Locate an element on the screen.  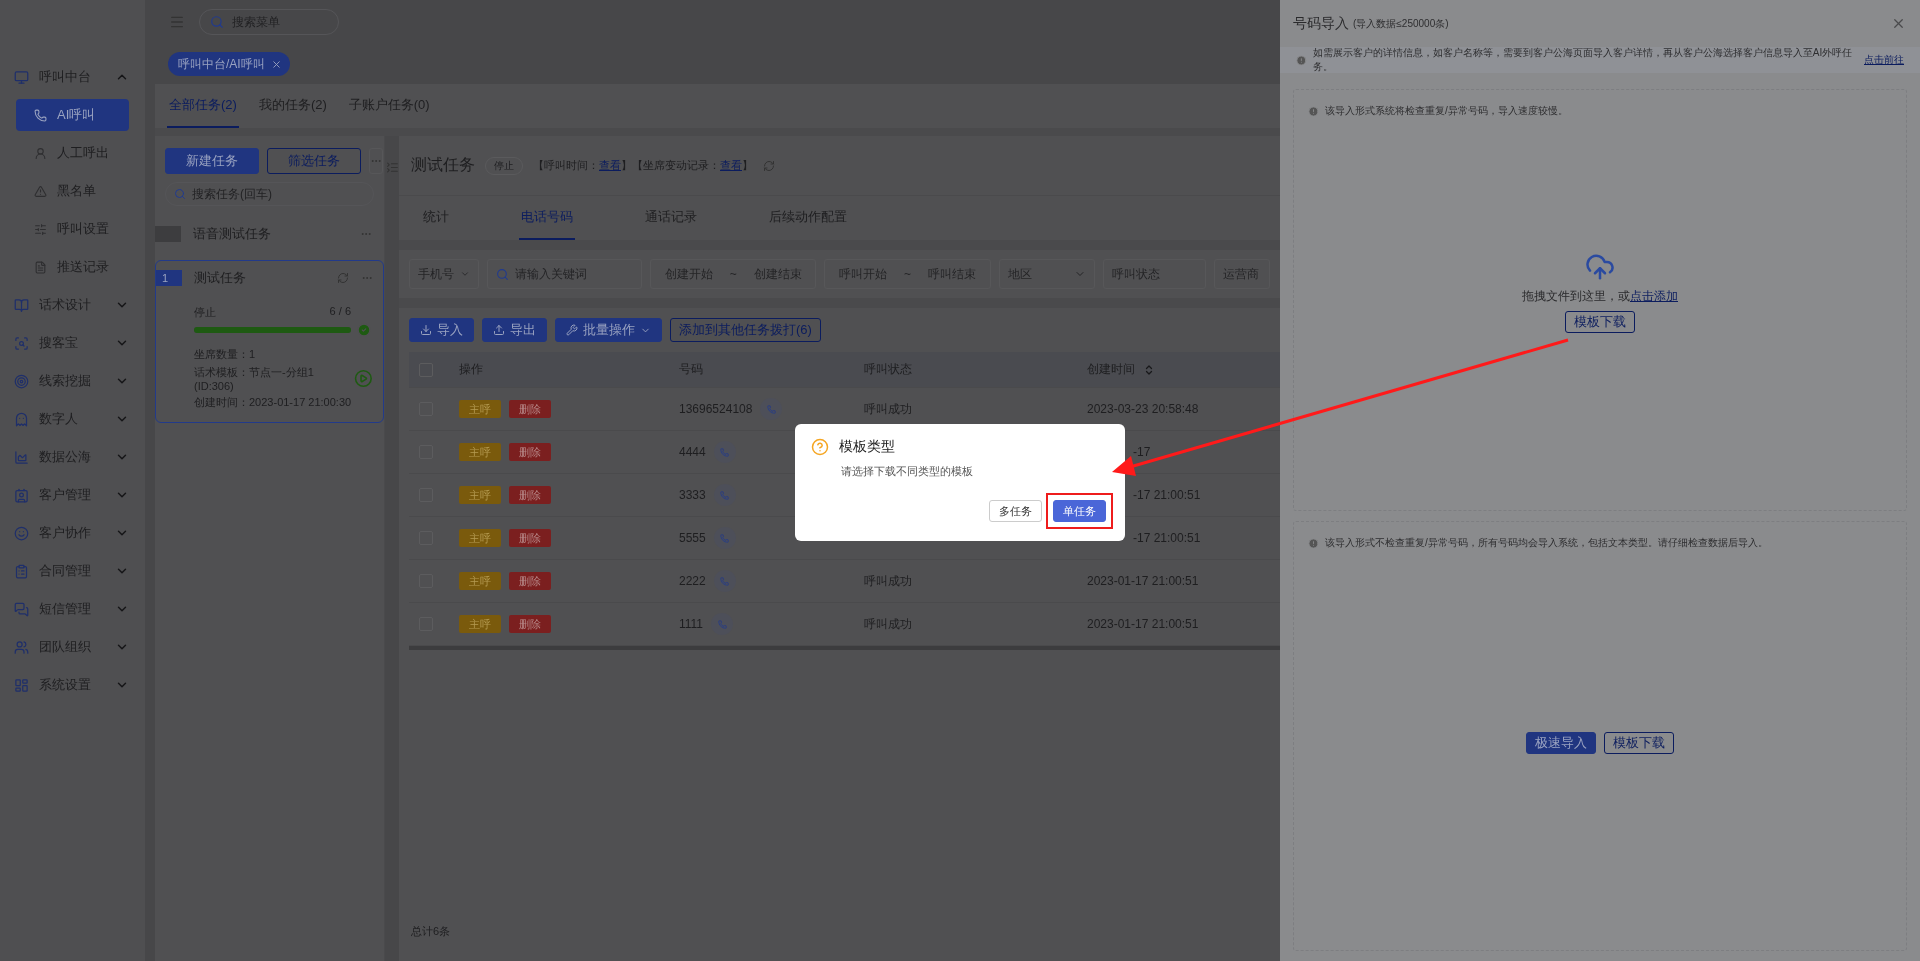
upload-area: 该导入形式系统将检查重复/异常号码，导入速度较慢。 拖拽文件到这里，或点击添加 模板下载 is located at coordinates (1600, 300).